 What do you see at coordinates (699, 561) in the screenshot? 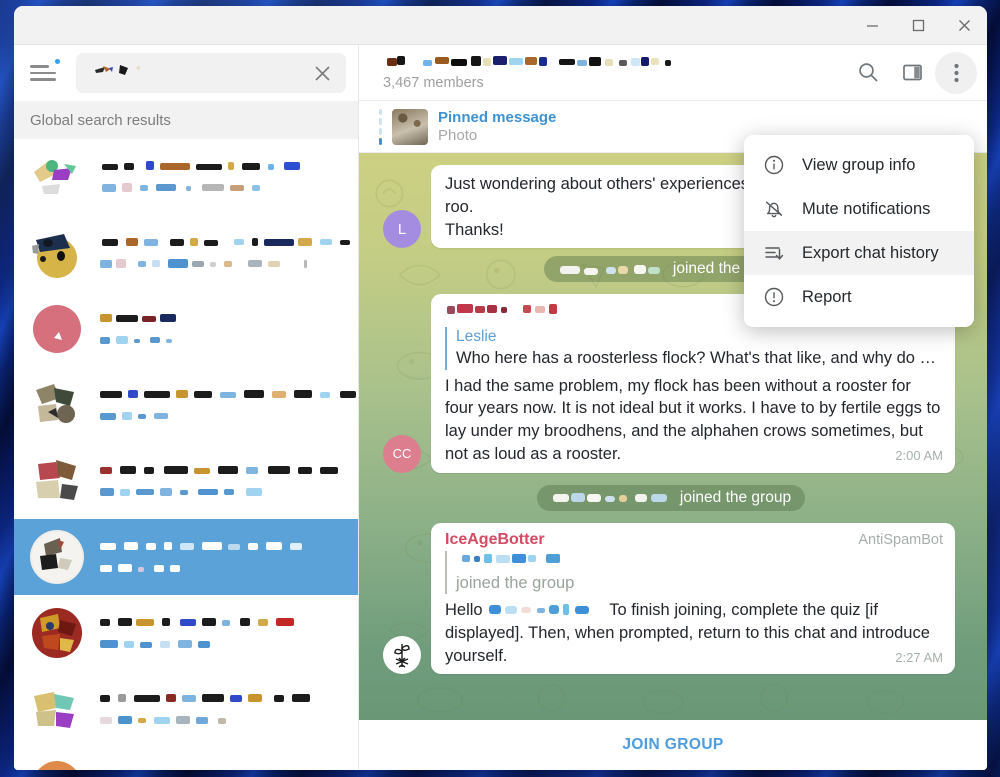
I see `reply-author-redacted` at bounding box center [699, 561].